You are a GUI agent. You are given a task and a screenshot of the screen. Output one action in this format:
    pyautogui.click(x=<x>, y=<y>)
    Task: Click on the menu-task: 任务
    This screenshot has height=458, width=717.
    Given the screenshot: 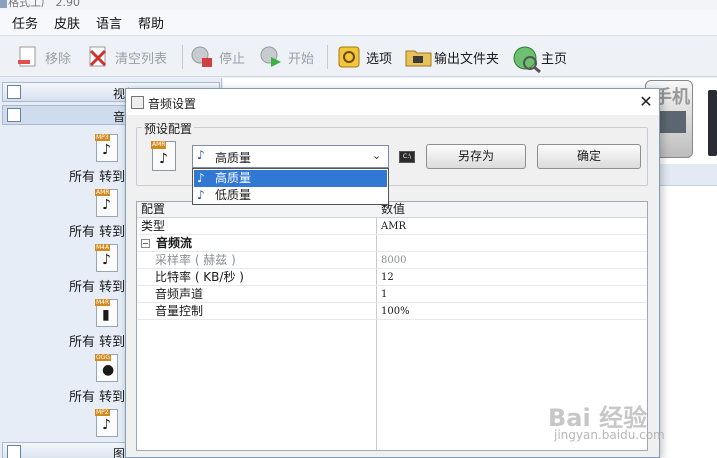 What is the action you would take?
    pyautogui.click(x=25, y=22)
    